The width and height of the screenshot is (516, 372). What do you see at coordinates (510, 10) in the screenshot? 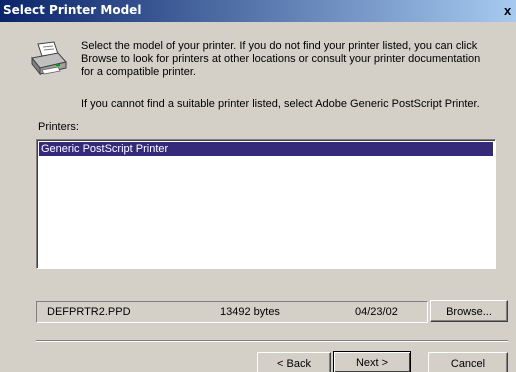
I see `close-icon: x` at bounding box center [510, 10].